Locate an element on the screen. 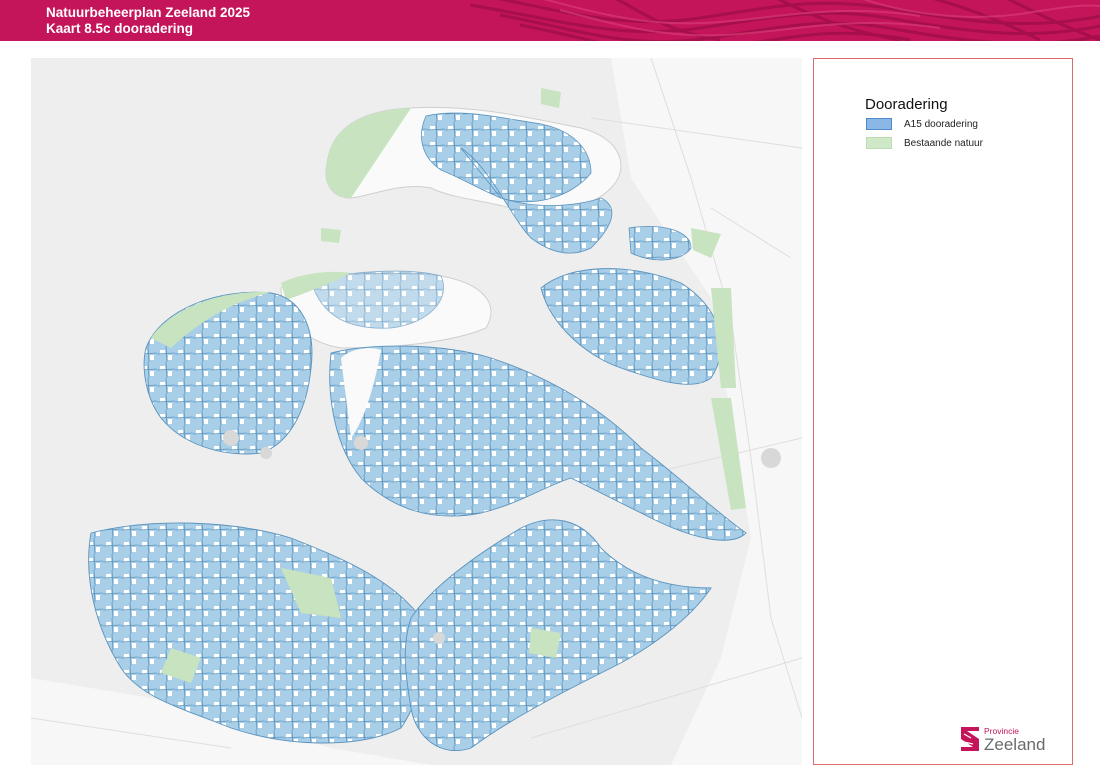  provincie-zeeland-logo: Provincie Zeeland is located at coordinates (1009, 738).